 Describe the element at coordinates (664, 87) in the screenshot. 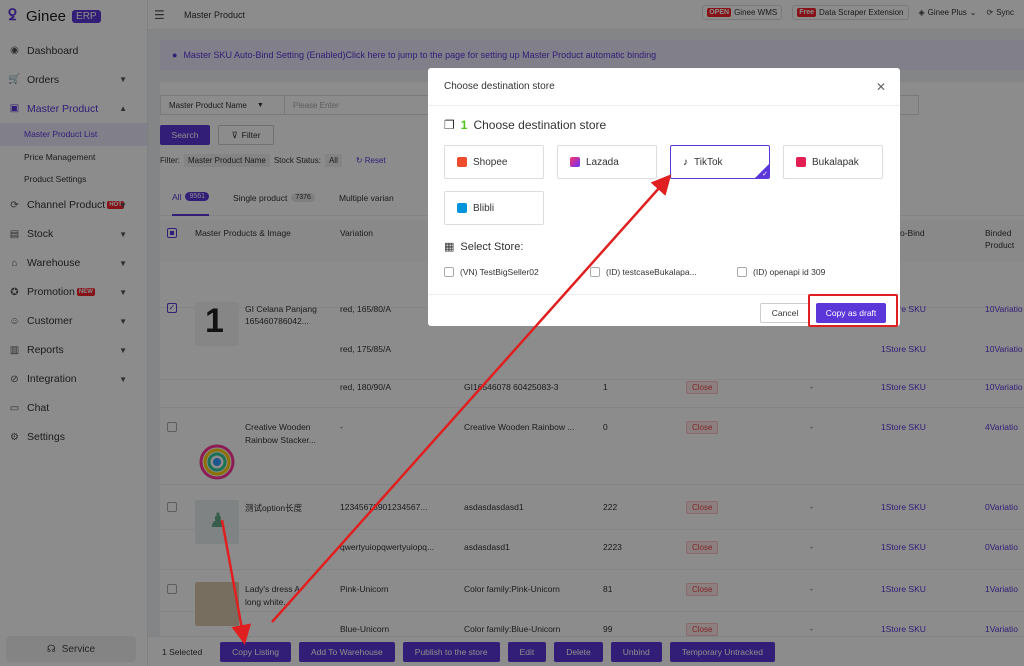

I see `dialog-title: Choose destination store` at that location.